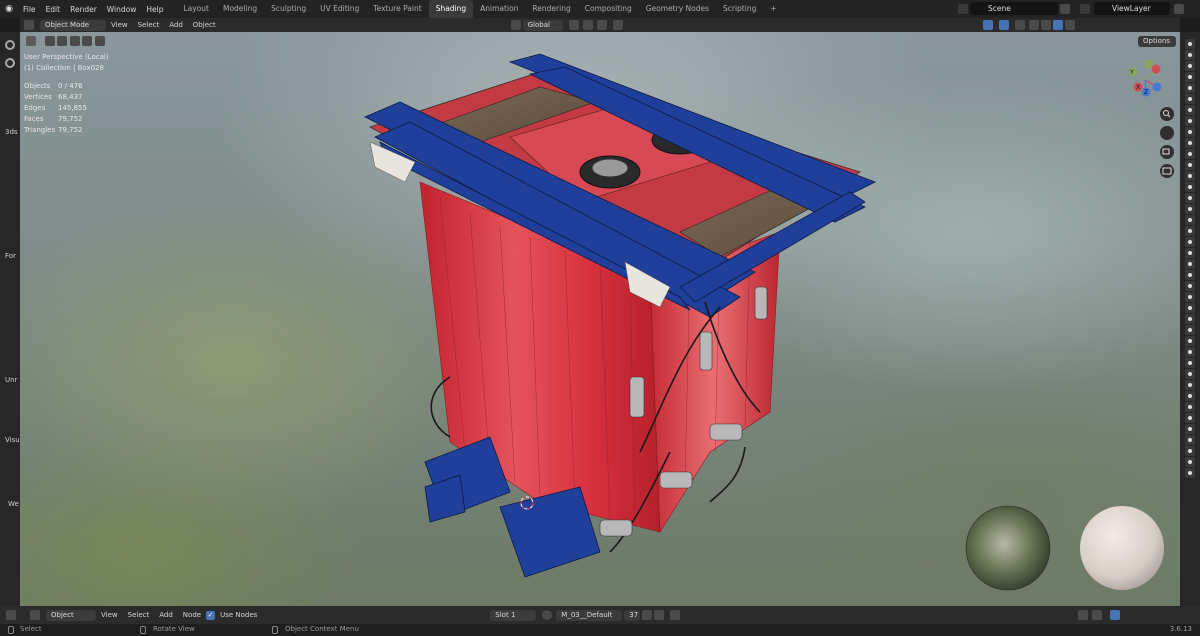 The height and width of the screenshot is (636, 1200). Describe the element at coordinates (608, 9) in the screenshot. I see `tab-compositing: Compositing` at that location.